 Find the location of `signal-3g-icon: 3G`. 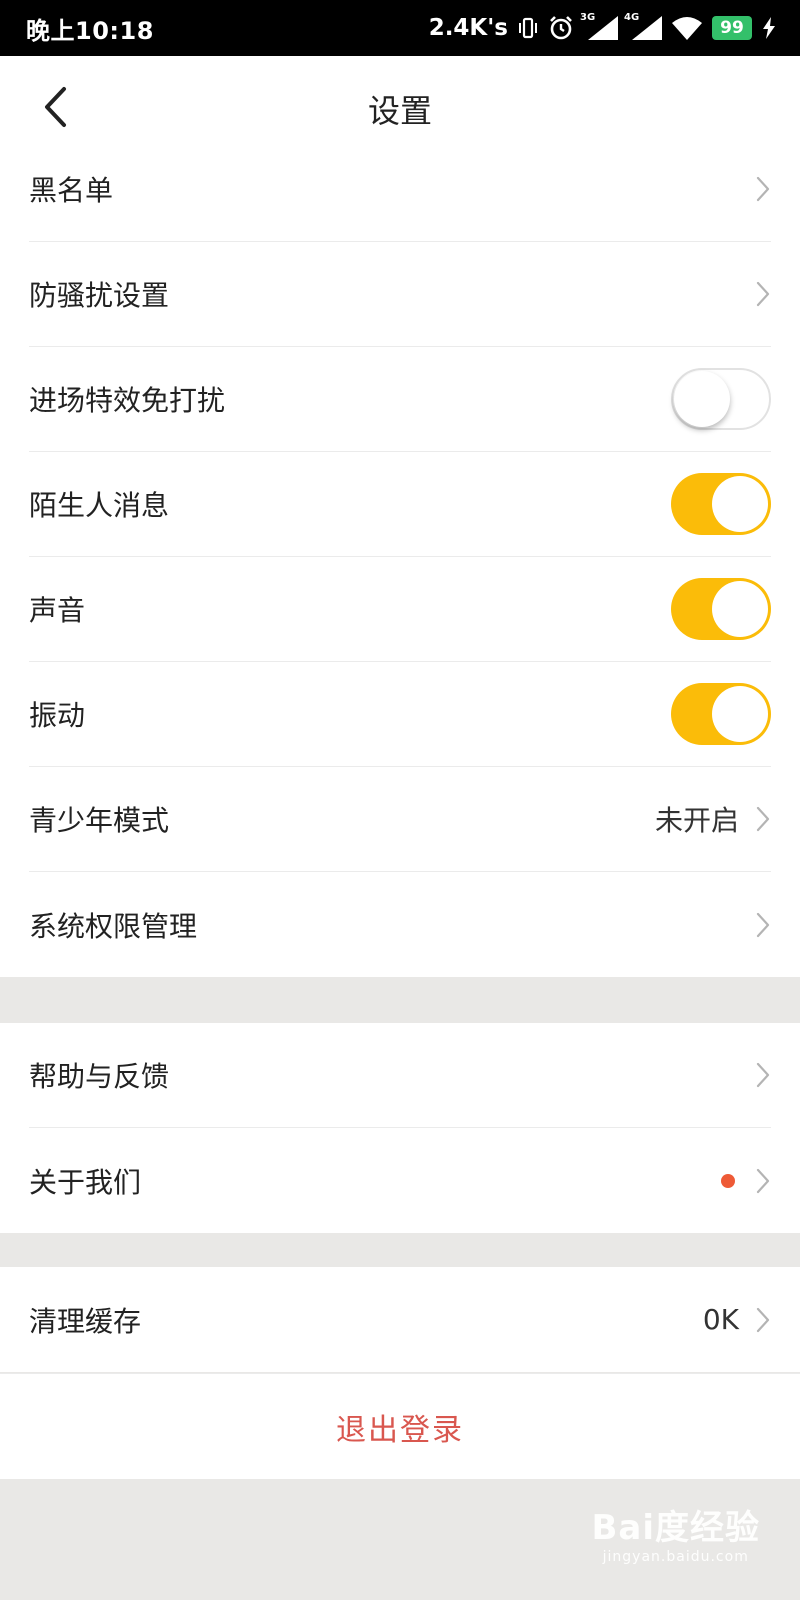

signal-3g-icon: 3G is located at coordinates (599, 26).